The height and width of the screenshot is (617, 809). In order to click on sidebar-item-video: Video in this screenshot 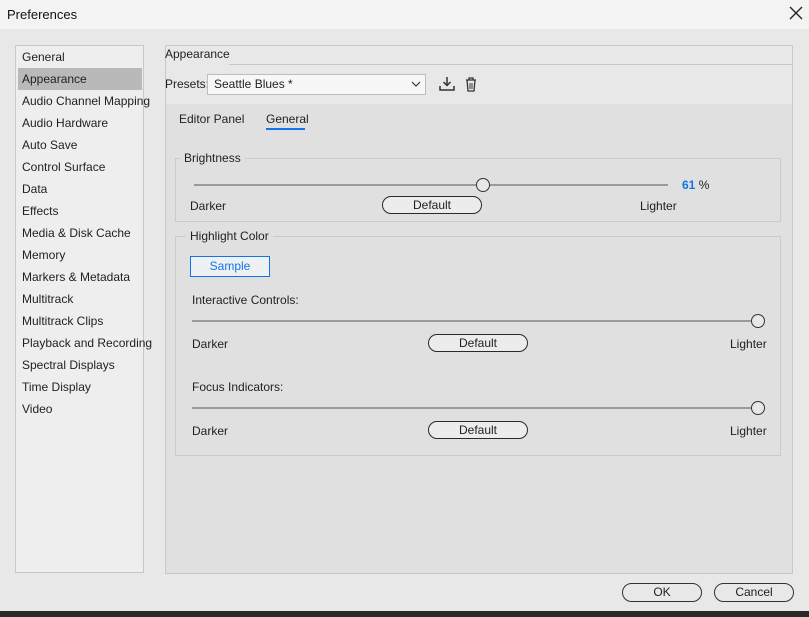, I will do `click(80, 409)`.